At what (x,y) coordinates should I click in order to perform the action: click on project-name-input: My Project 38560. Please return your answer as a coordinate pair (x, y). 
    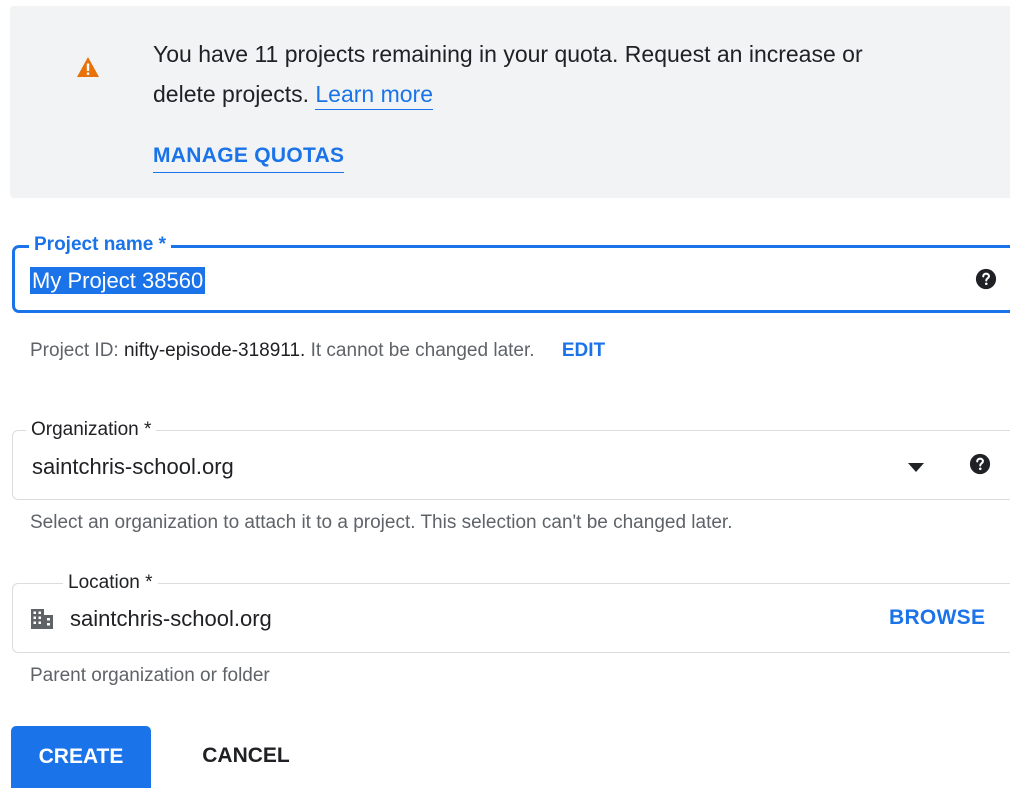
    Looking at the image, I should click on (118, 281).